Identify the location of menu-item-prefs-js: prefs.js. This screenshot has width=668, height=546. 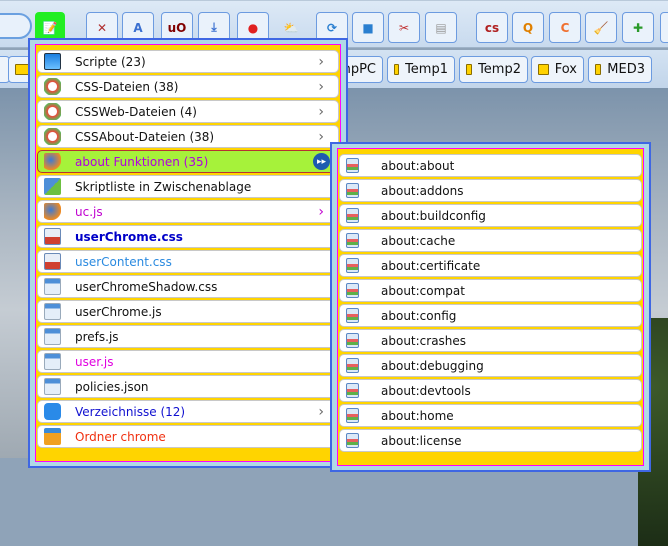
(188, 336).